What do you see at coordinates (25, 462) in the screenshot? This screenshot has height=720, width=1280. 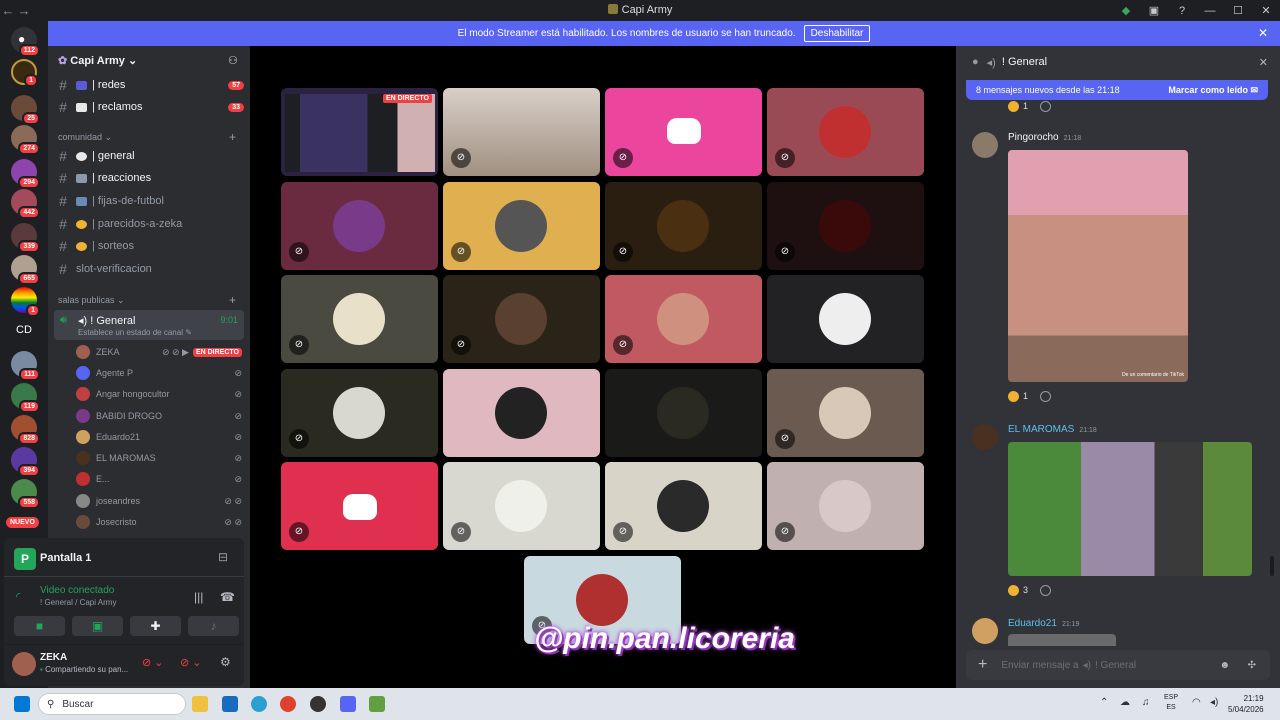 I see `server-icon: 394` at bounding box center [25, 462].